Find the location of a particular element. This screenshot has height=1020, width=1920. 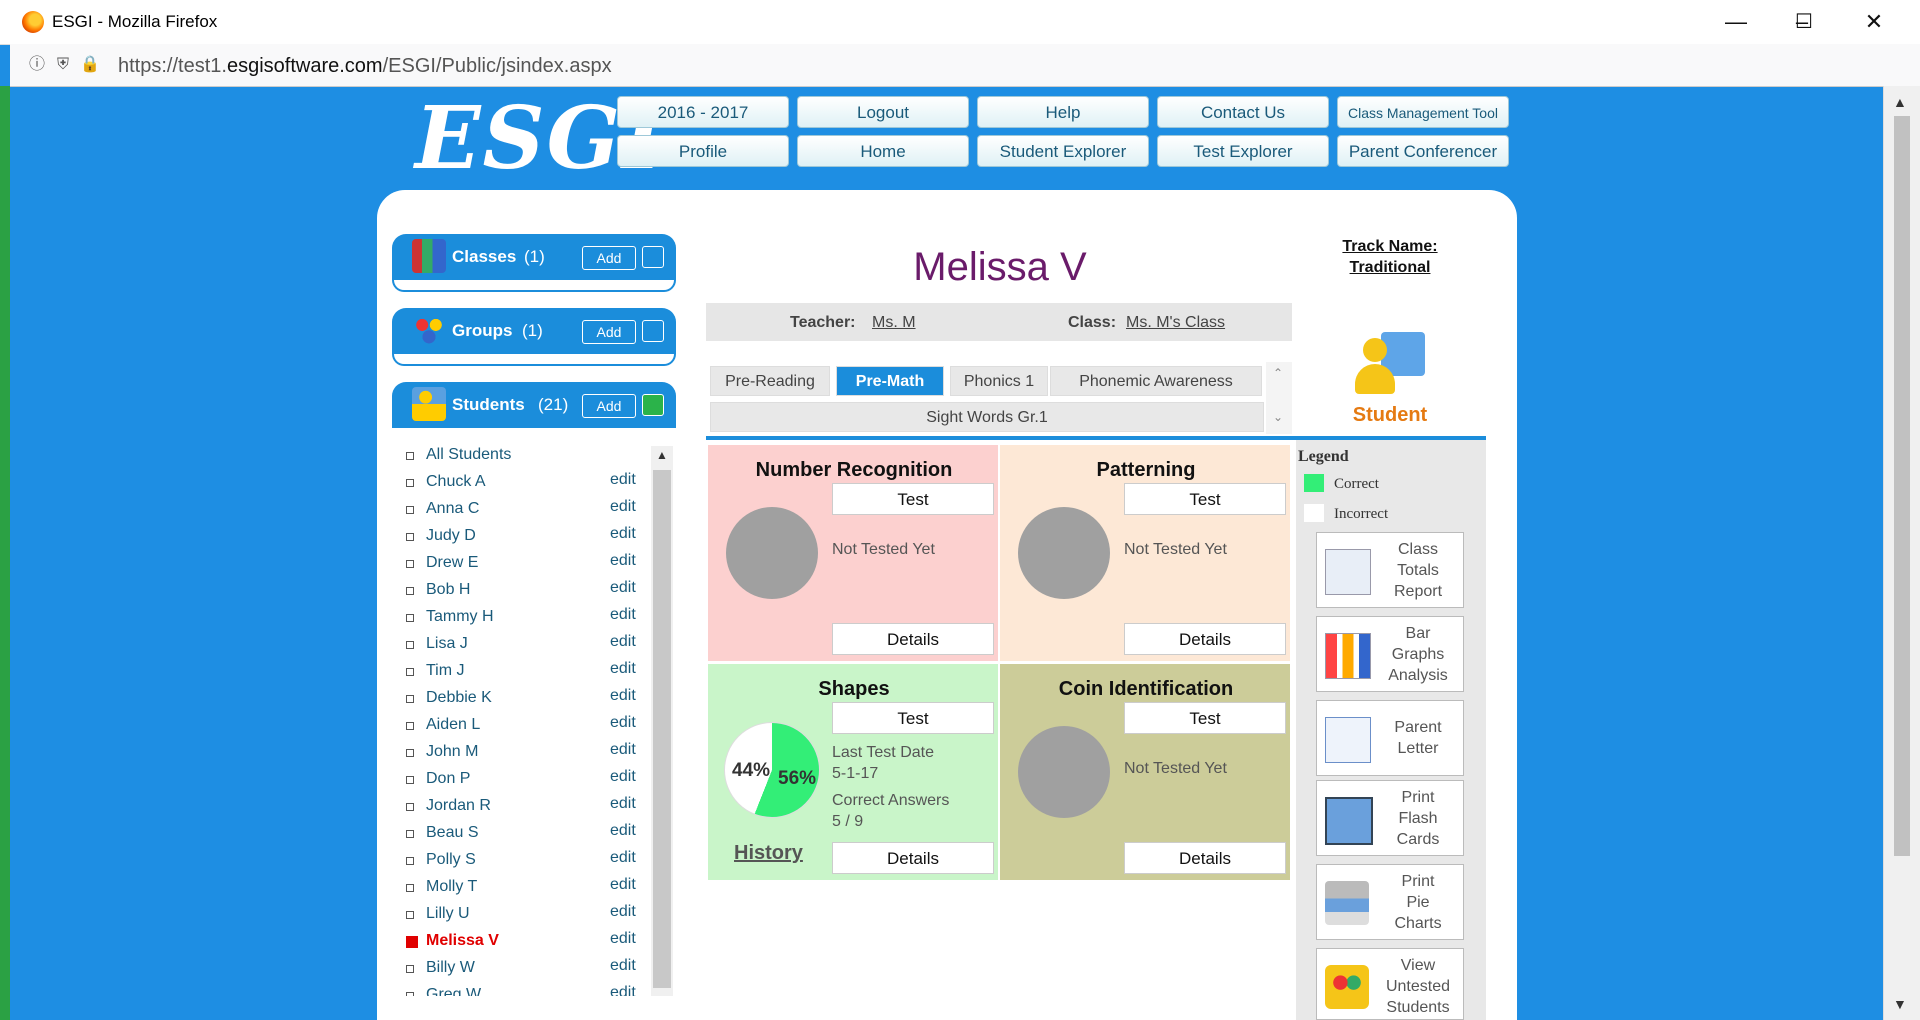

info-icon: ⓘ is located at coordinates (37, 65).